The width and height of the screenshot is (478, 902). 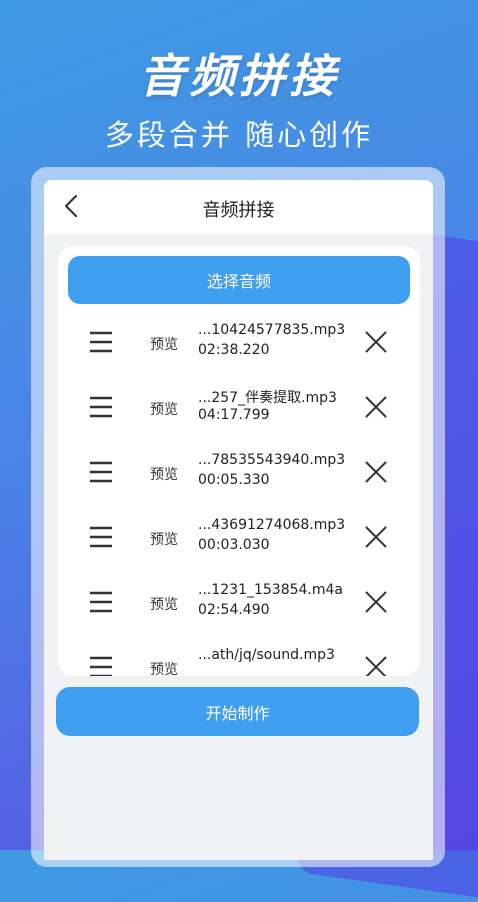 I want to click on list-item: 预览 ...ath/jq/sound.mp3, so click(x=239, y=658).